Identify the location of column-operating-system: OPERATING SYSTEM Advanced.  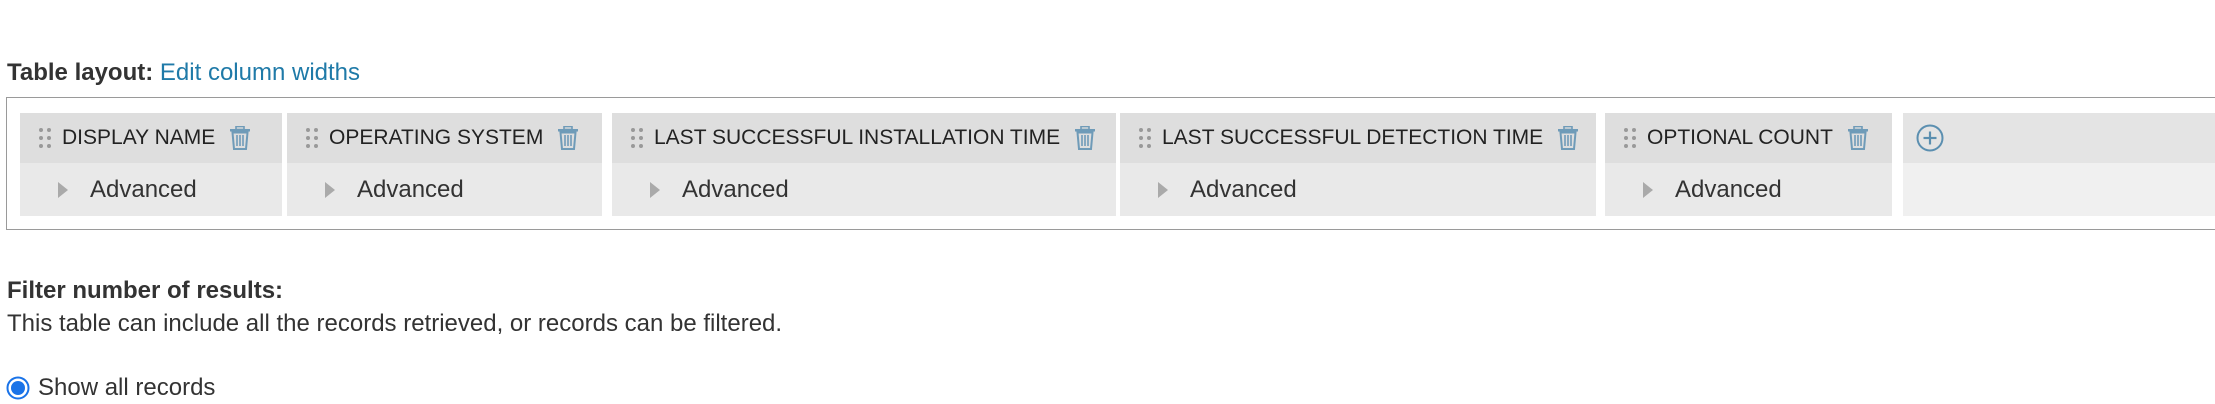
(444, 164).